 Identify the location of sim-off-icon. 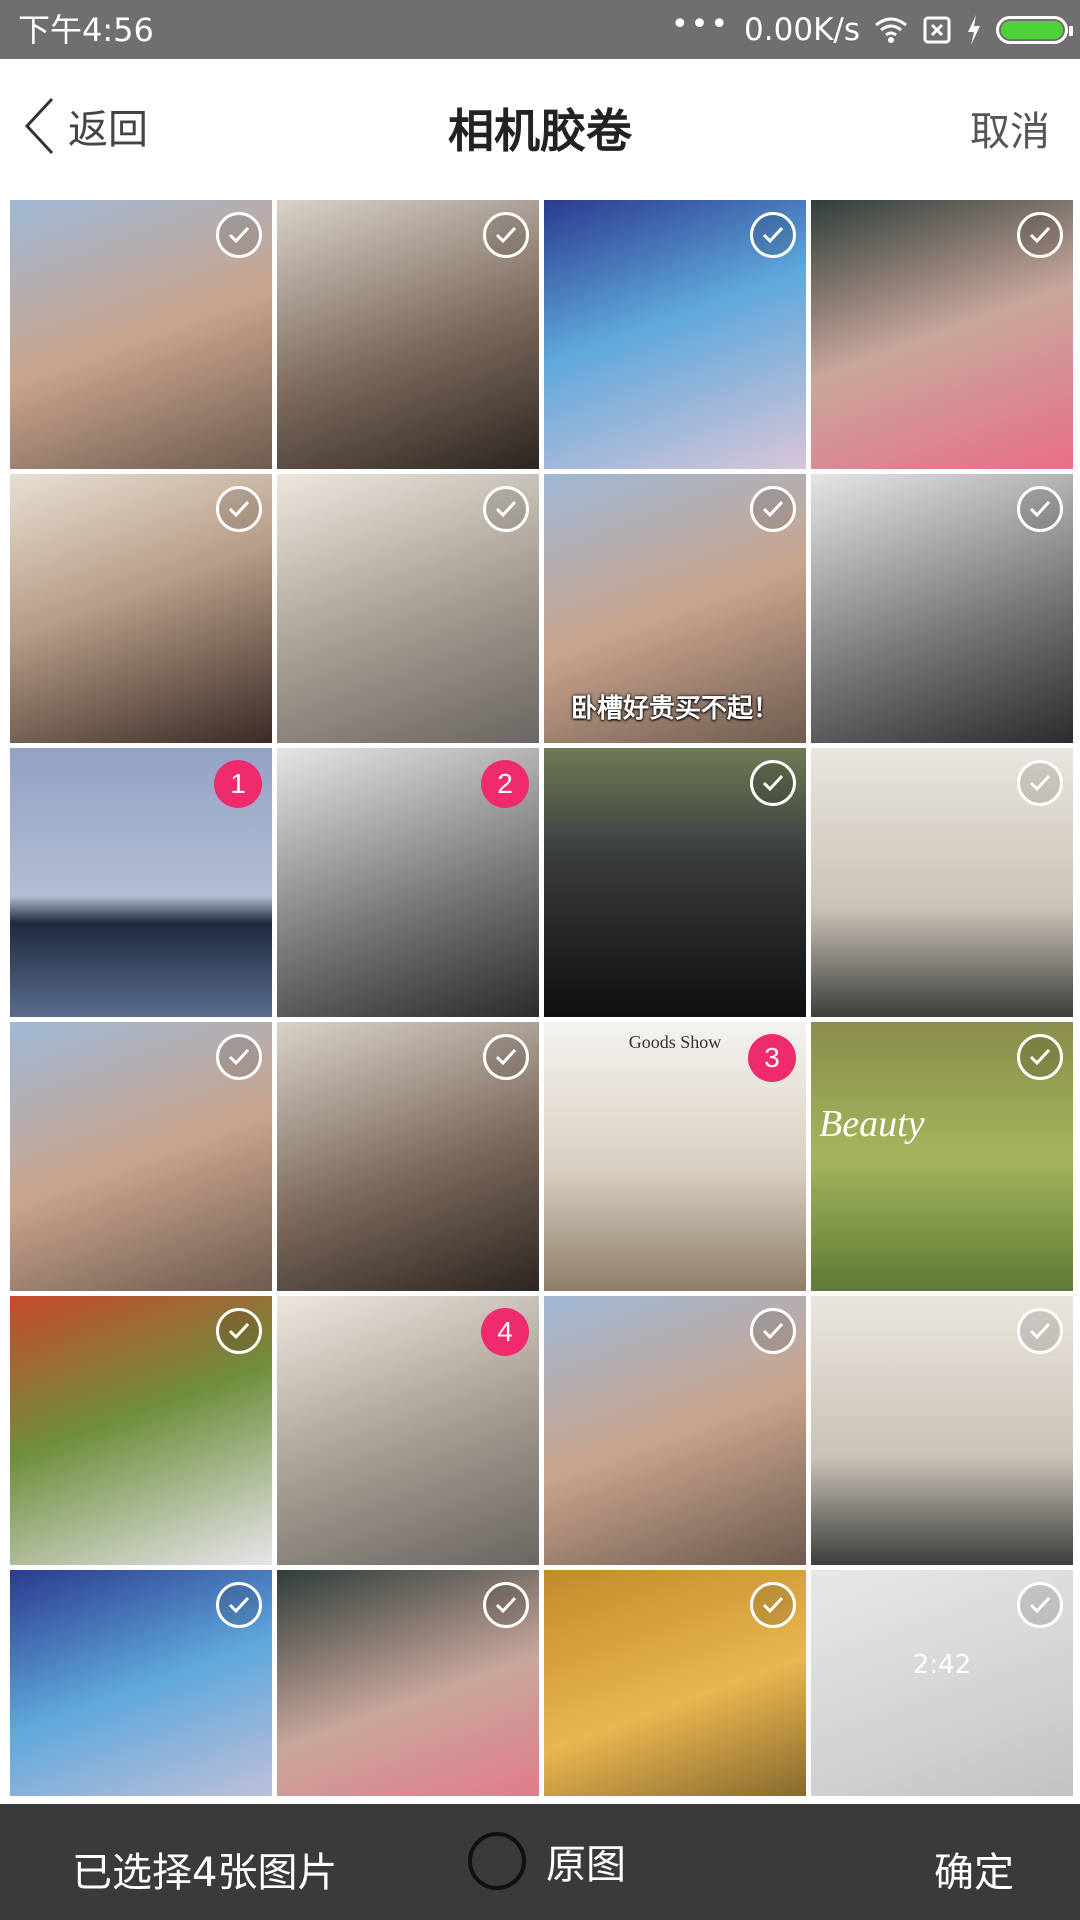
(937, 29).